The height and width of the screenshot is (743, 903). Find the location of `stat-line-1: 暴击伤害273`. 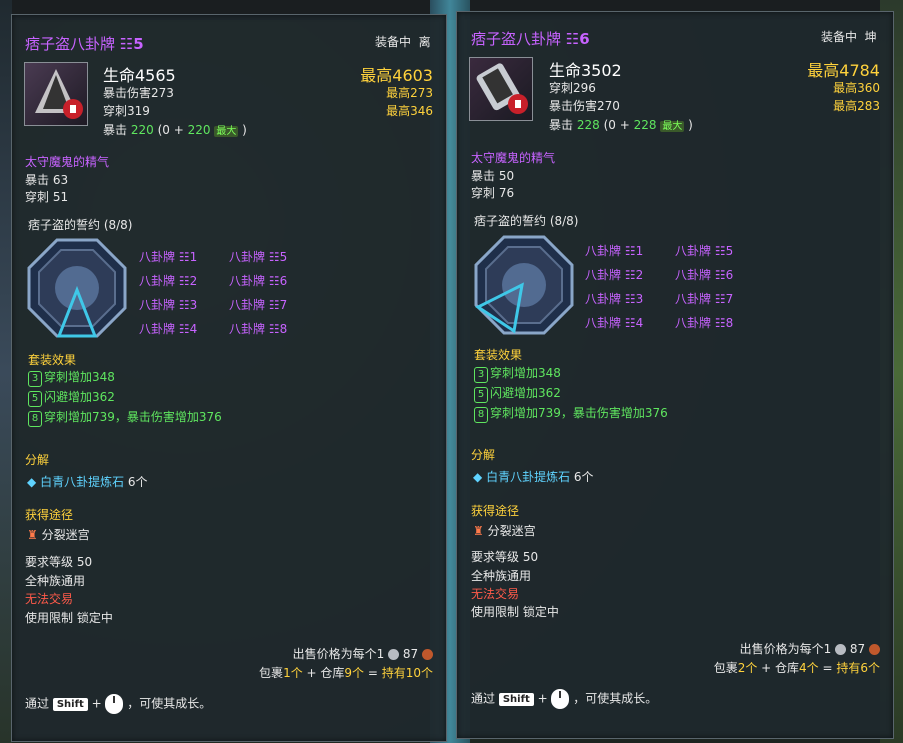

stat-line-1: 暴击伤害273 is located at coordinates (138, 93).